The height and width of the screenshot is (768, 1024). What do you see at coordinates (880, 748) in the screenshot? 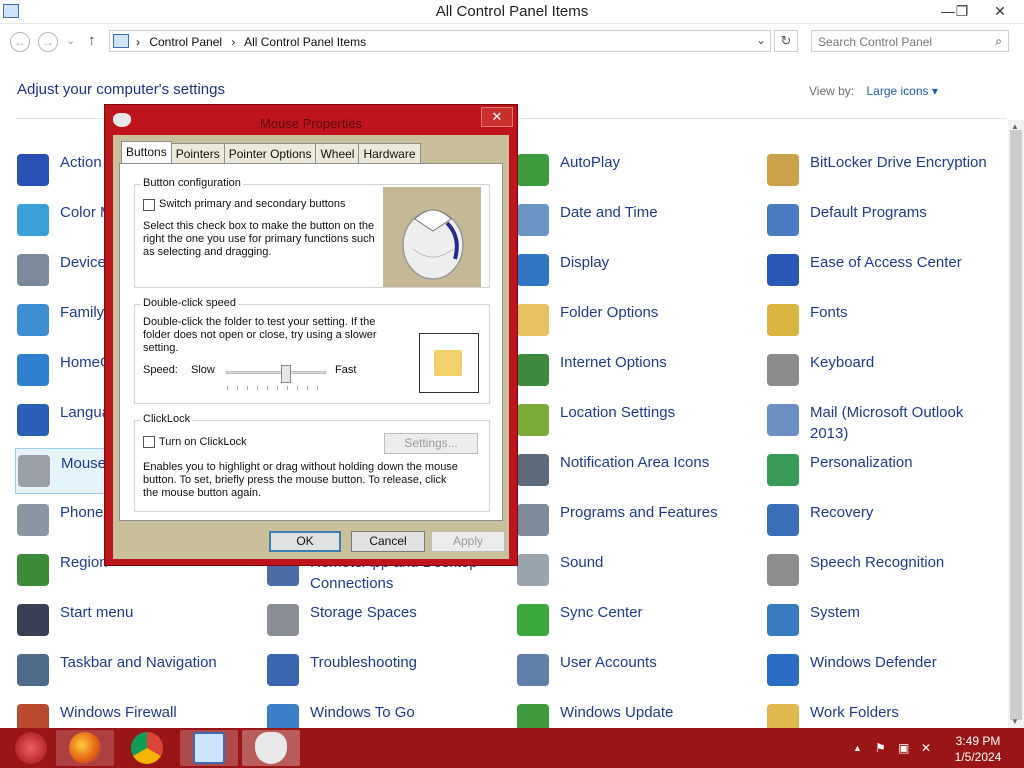
I see `flag-icon: ⚑` at bounding box center [880, 748].